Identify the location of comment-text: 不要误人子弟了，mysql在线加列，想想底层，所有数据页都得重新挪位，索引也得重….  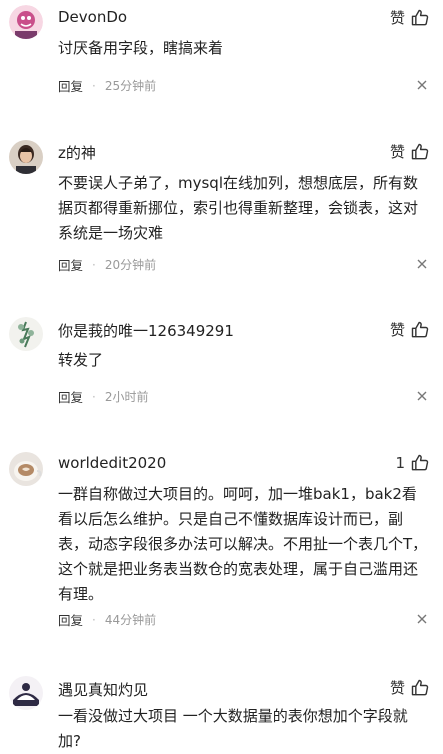
(238, 208).